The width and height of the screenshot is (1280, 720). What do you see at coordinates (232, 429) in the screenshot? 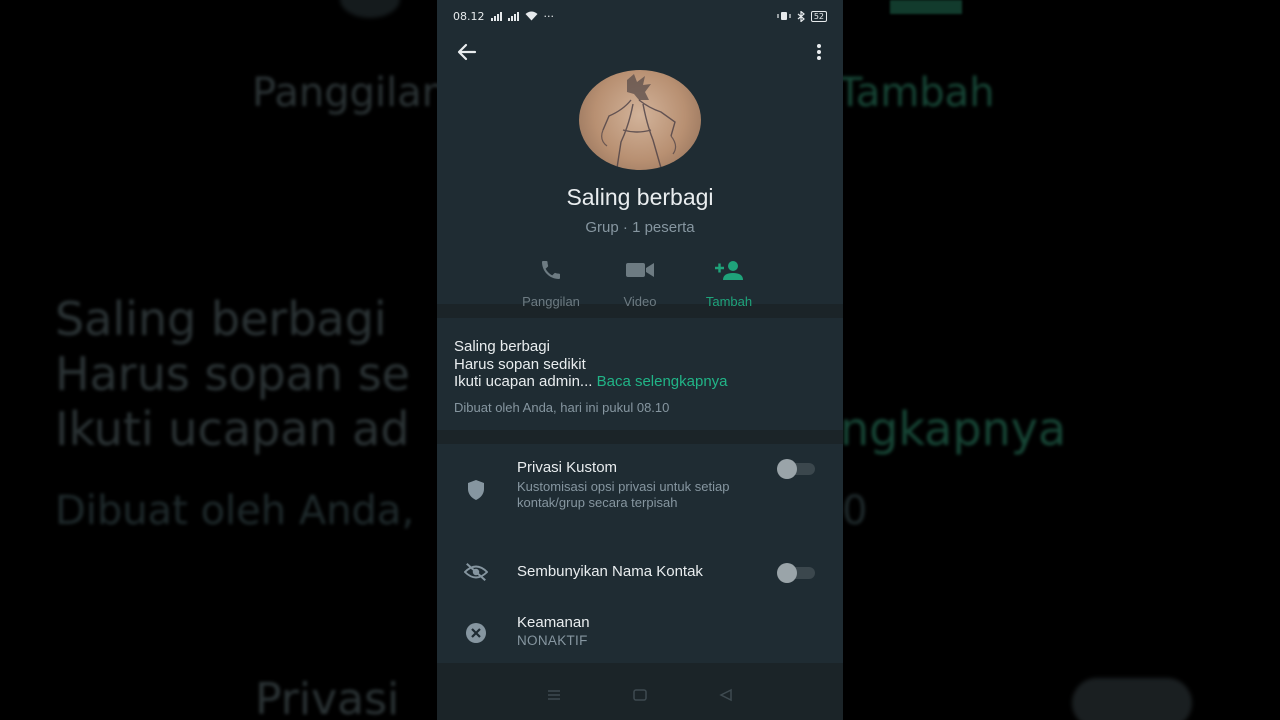
I see `bg-text-line3: Ikuti ucapan ad` at bounding box center [232, 429].